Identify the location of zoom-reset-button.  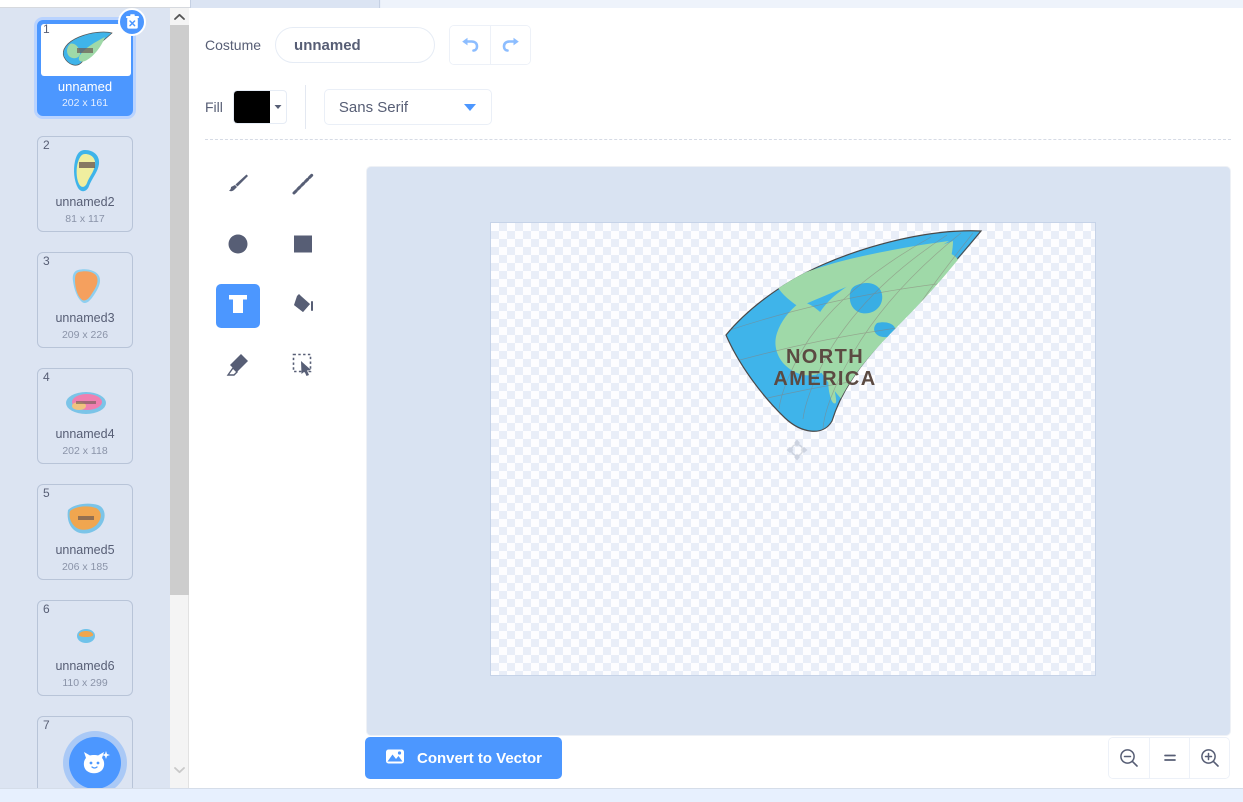
(1169, 758).